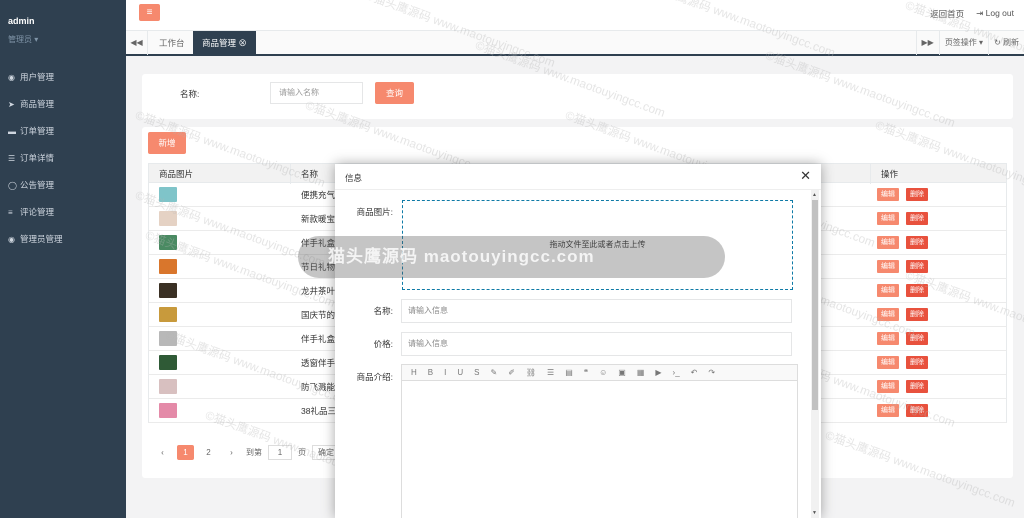 The image size is (1024, 518). I want to click on add-button: 新增, so click(167, 143).